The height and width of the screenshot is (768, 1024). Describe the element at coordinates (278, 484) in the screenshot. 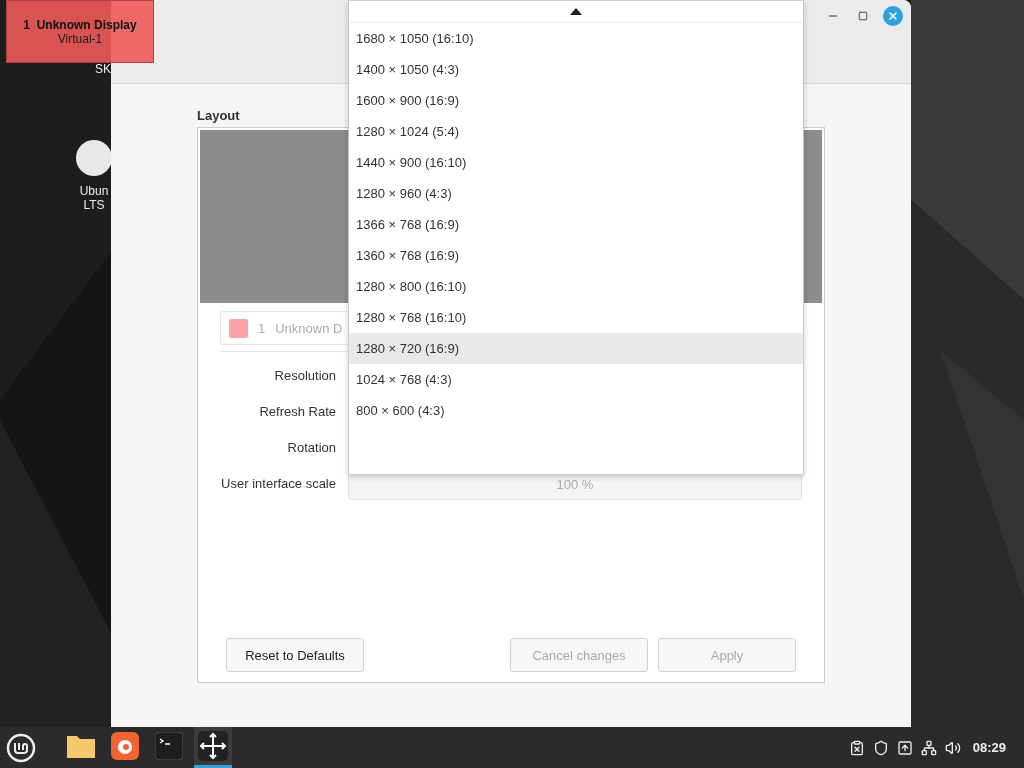

I see `setting-label: User interface scale` at that location.